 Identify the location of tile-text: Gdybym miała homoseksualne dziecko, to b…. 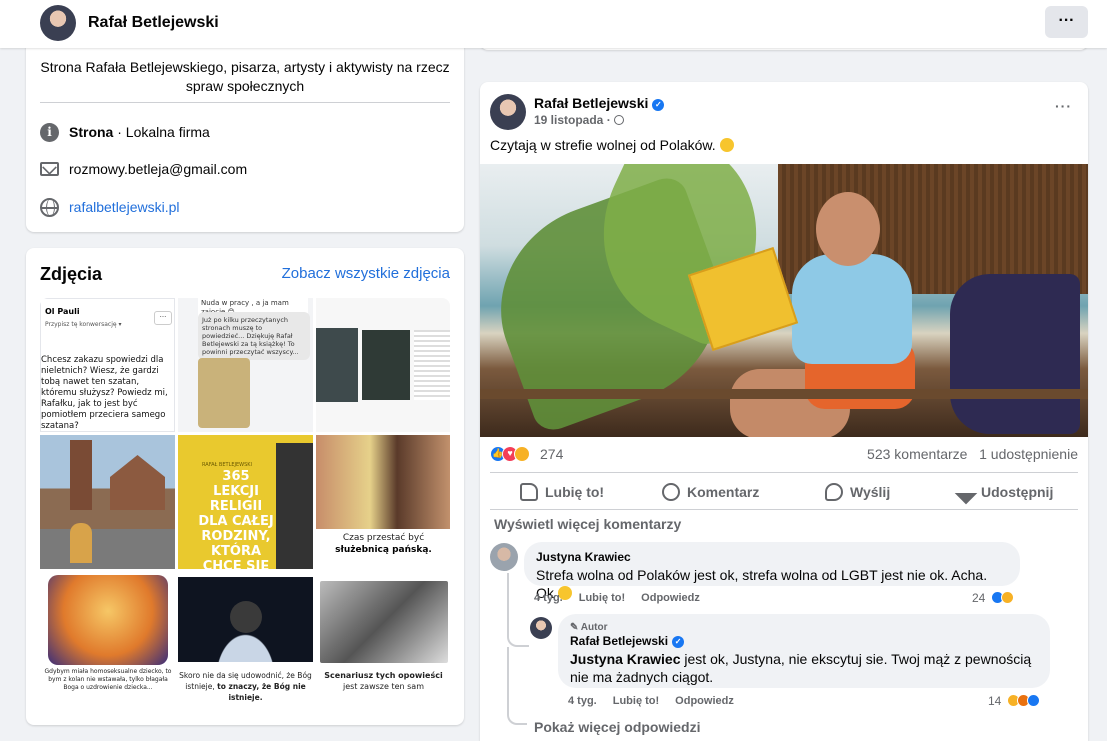
(108, 679).